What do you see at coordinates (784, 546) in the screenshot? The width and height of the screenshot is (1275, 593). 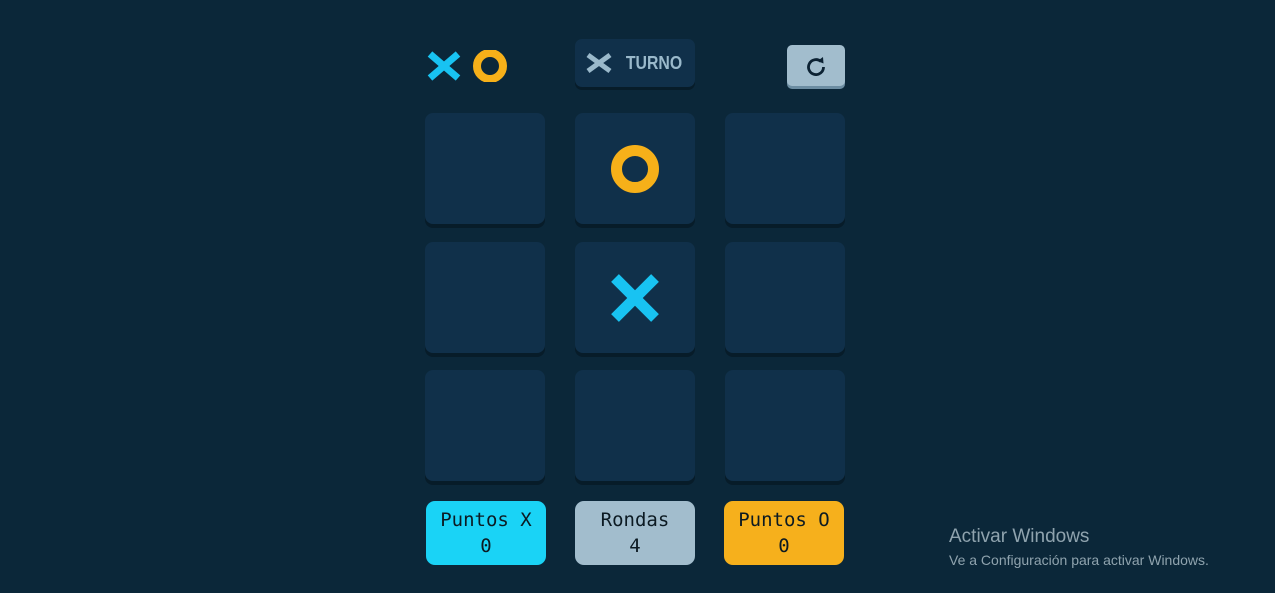 I see `score-o-value: 0` at bounding box center [784, 546].